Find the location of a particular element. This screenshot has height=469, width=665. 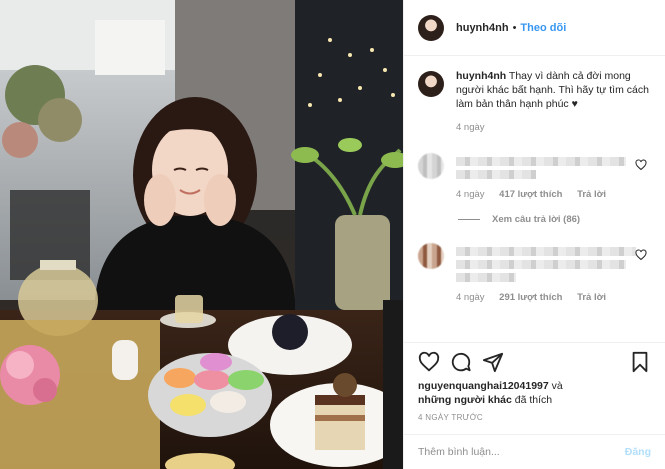

replies-line is located at coordinates (469, 219).